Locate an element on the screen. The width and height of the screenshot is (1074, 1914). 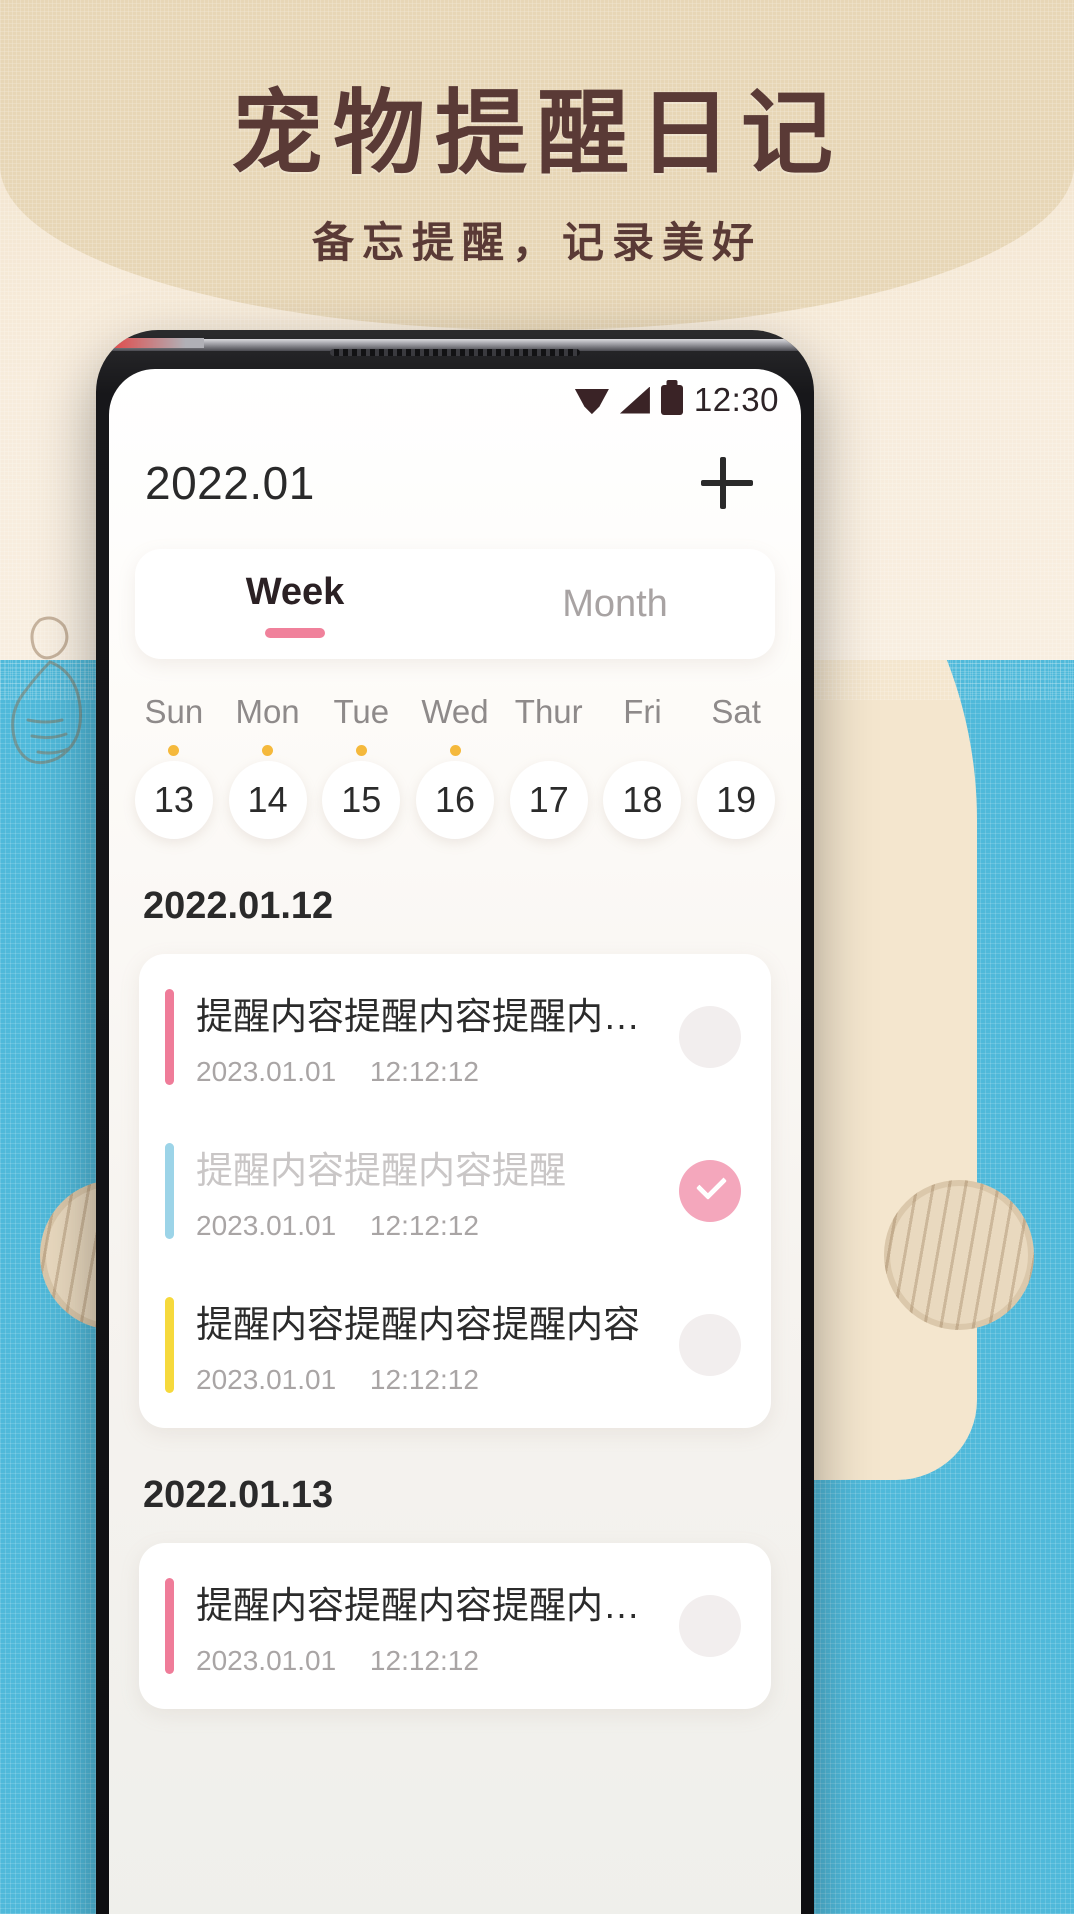
reminder-card: 提醒内容提醒内容提醒内容提醒... 2023.01.01 12:12:12 is located at coordinates (455, 1626).